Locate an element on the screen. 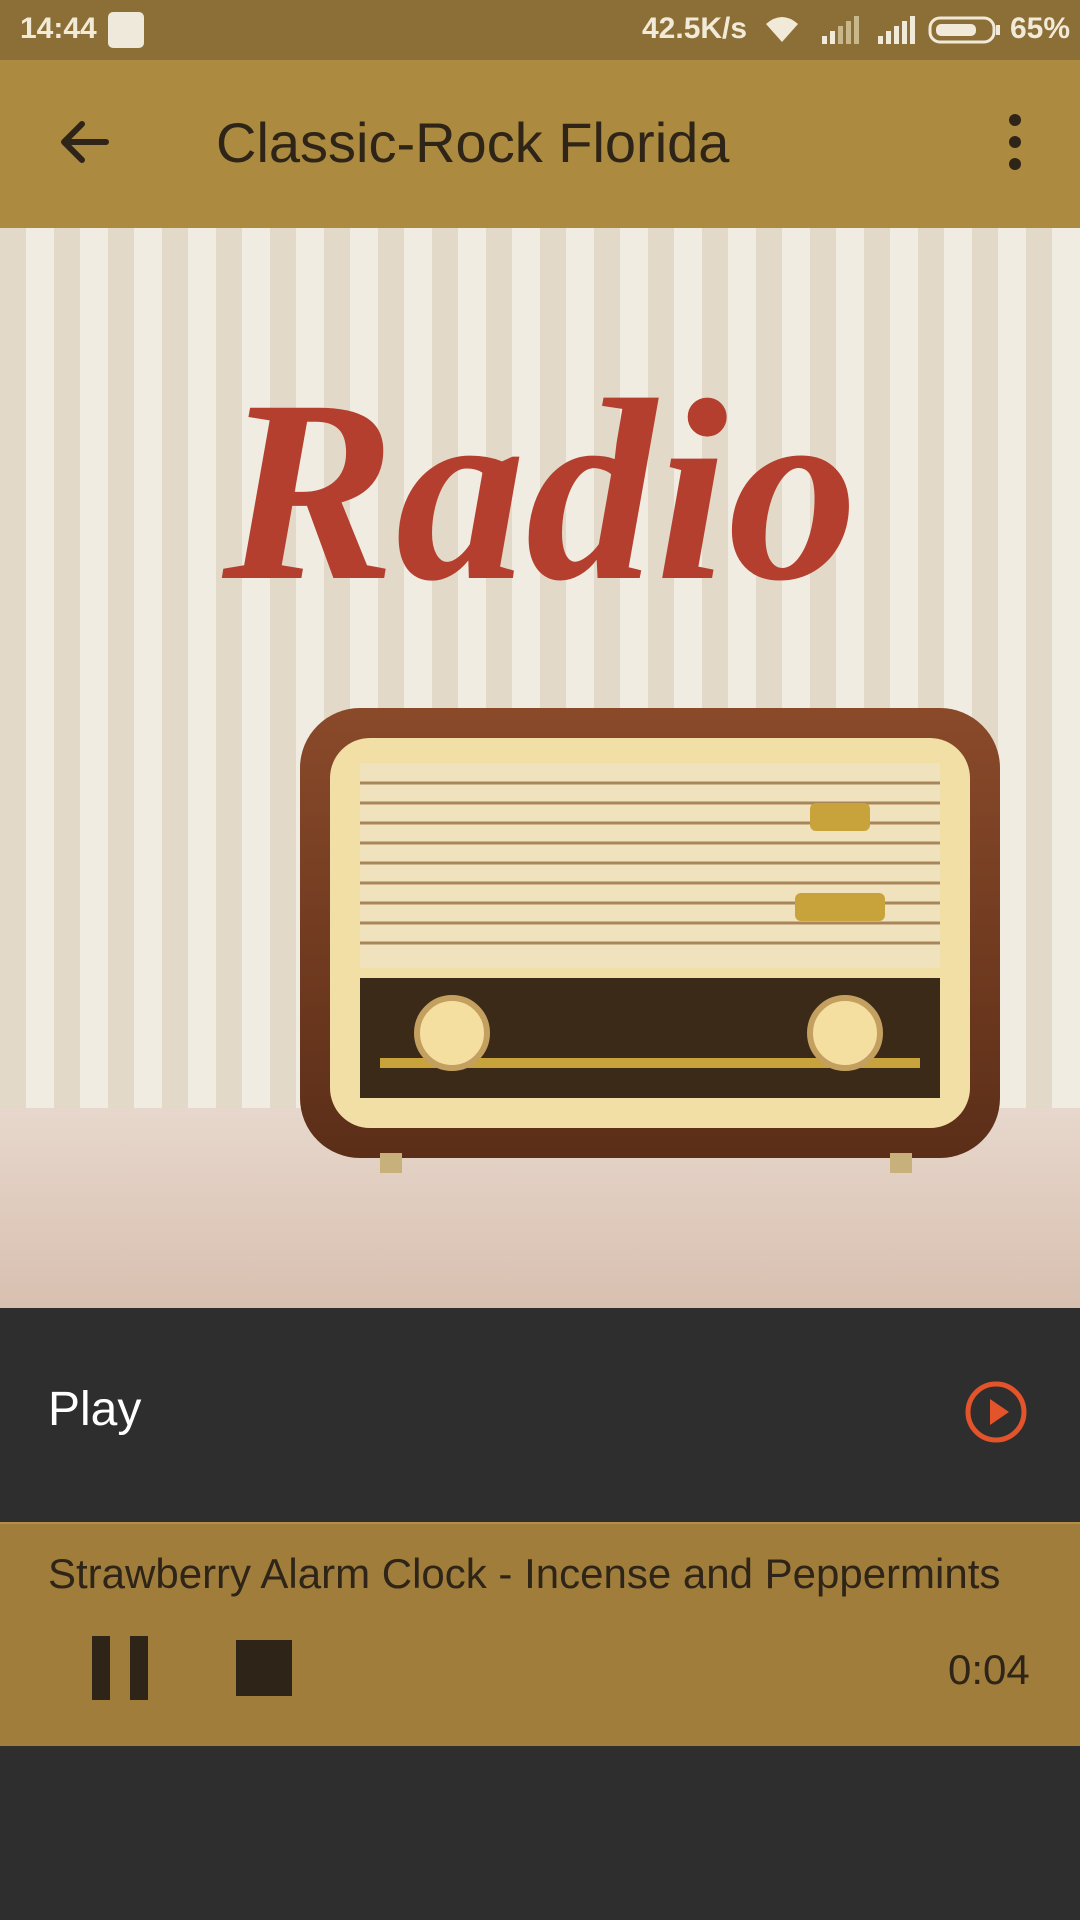 The height and width of the screenshot is (1920, 1080). battery-icon is located at coordinates (964, 30).